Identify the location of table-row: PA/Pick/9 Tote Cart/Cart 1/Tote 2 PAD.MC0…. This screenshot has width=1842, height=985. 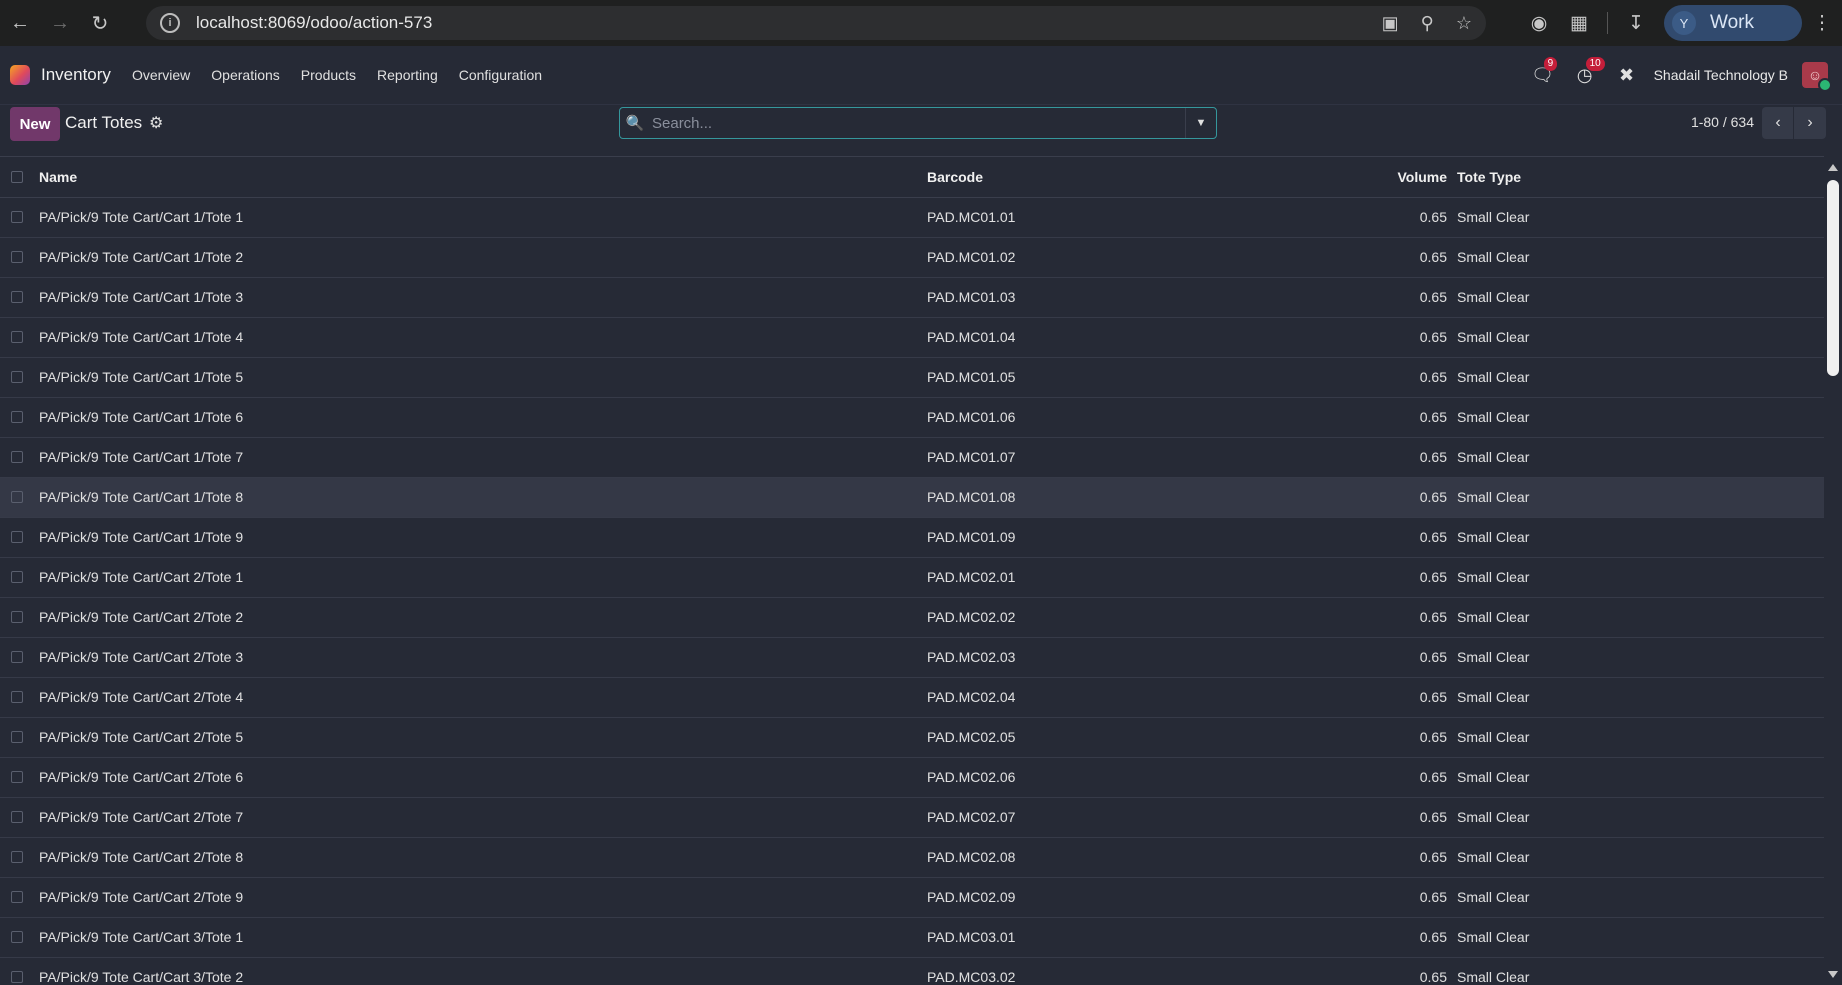
(912, 257).